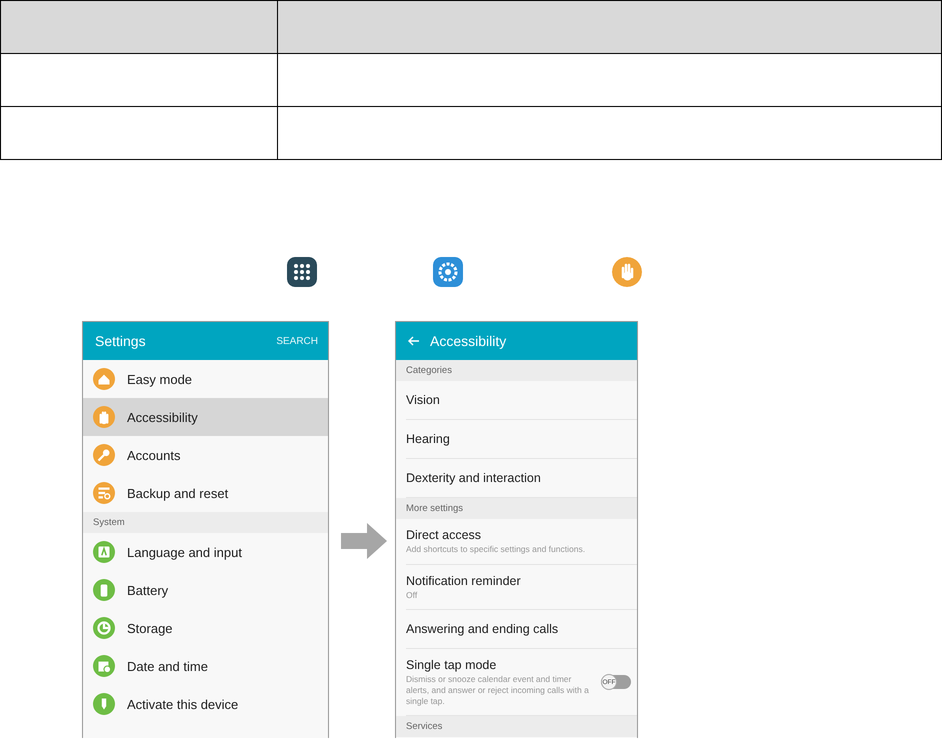  Describe the element at coordinates (364, 541) in the screenshot. I see `right-arrow-icon` at that location.